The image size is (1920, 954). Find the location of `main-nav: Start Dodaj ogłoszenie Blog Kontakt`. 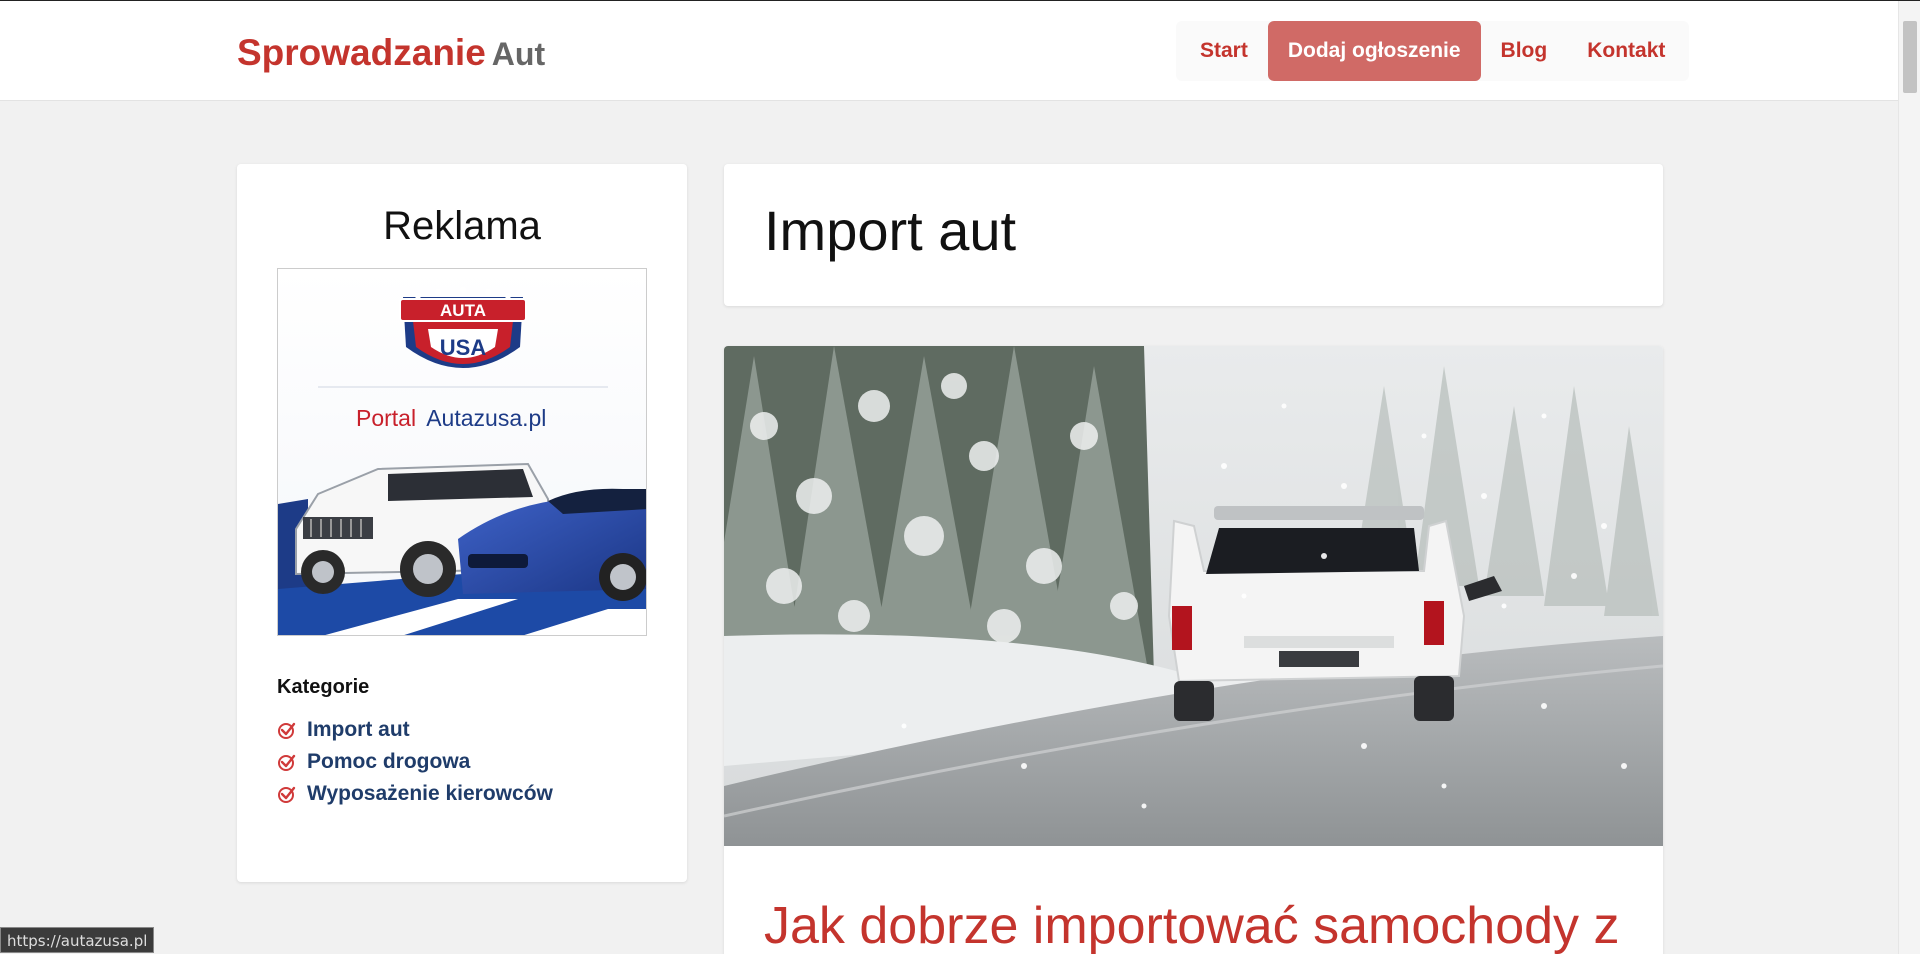

main-nav: Start Dodaj ogłoszenie Blog Kontakt is located at coordinates (1433, 51).